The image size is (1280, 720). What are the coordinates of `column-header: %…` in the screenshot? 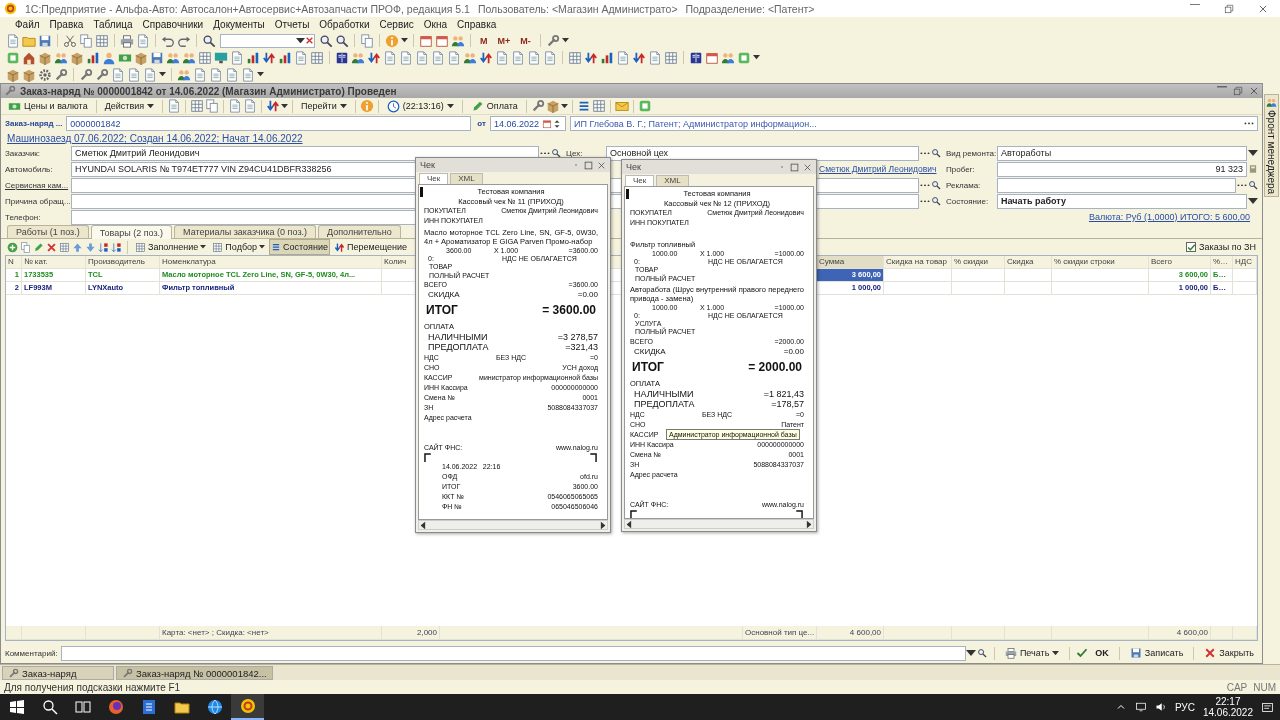 It's located at (1222, 262).